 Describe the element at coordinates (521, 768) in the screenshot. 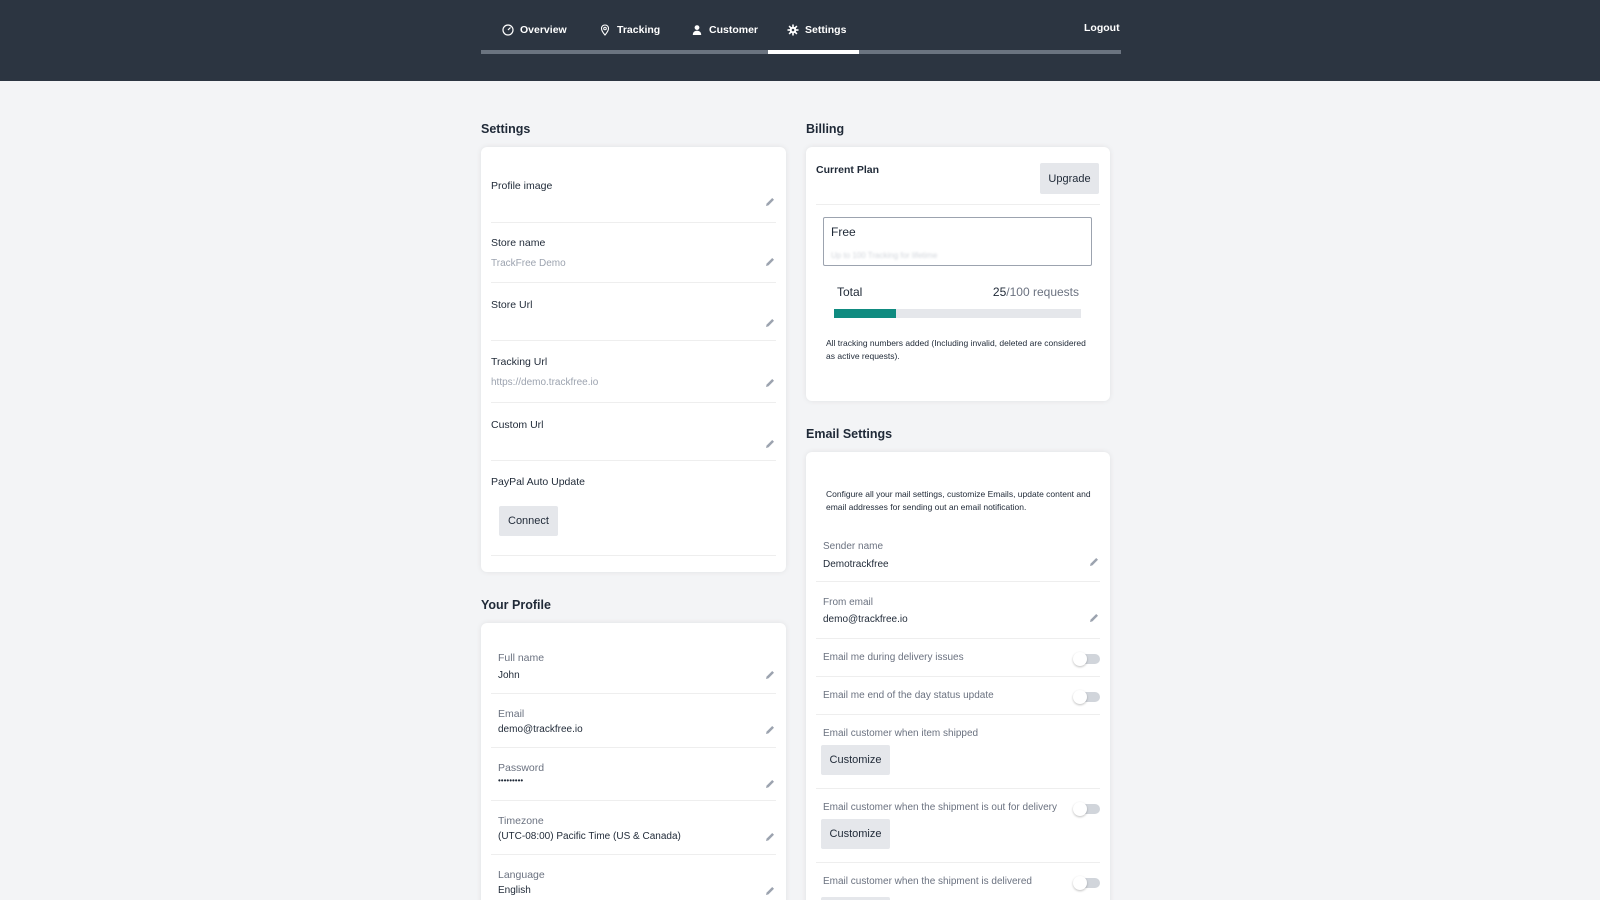

I see `password-label: Password` at that location.